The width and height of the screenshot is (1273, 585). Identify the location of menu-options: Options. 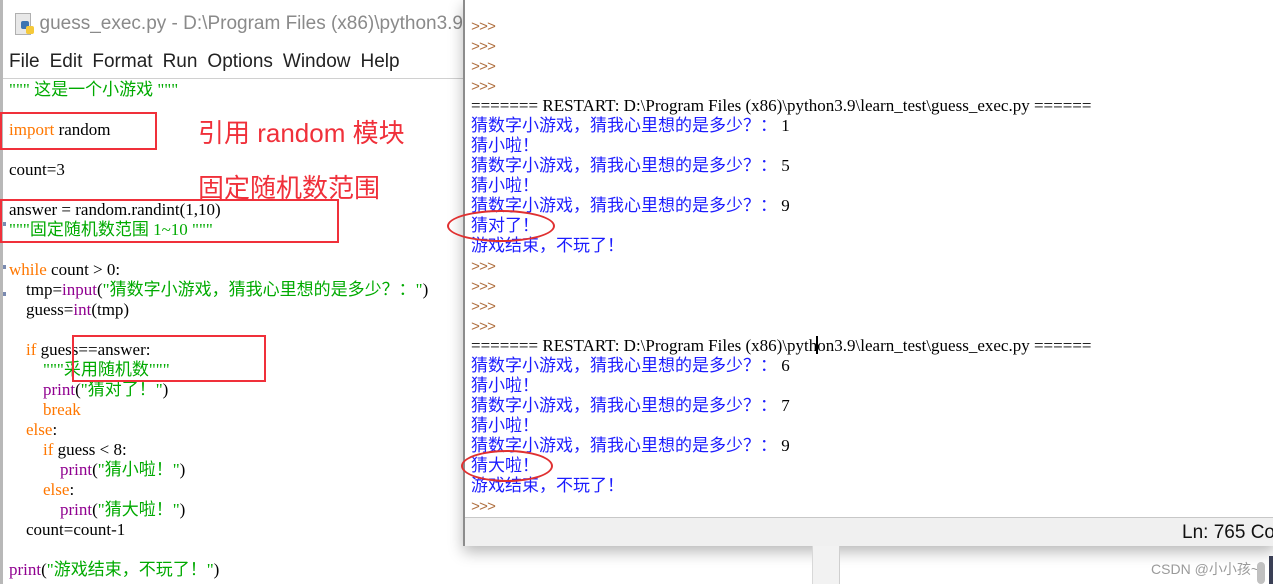
(239, 62).